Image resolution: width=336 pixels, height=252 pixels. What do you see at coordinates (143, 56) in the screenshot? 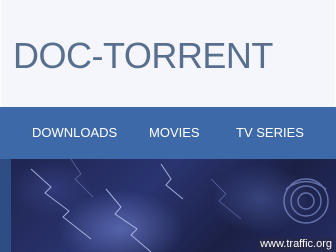
I see `site-title: DOC-TORRENT` at bounding box center [143, 56].